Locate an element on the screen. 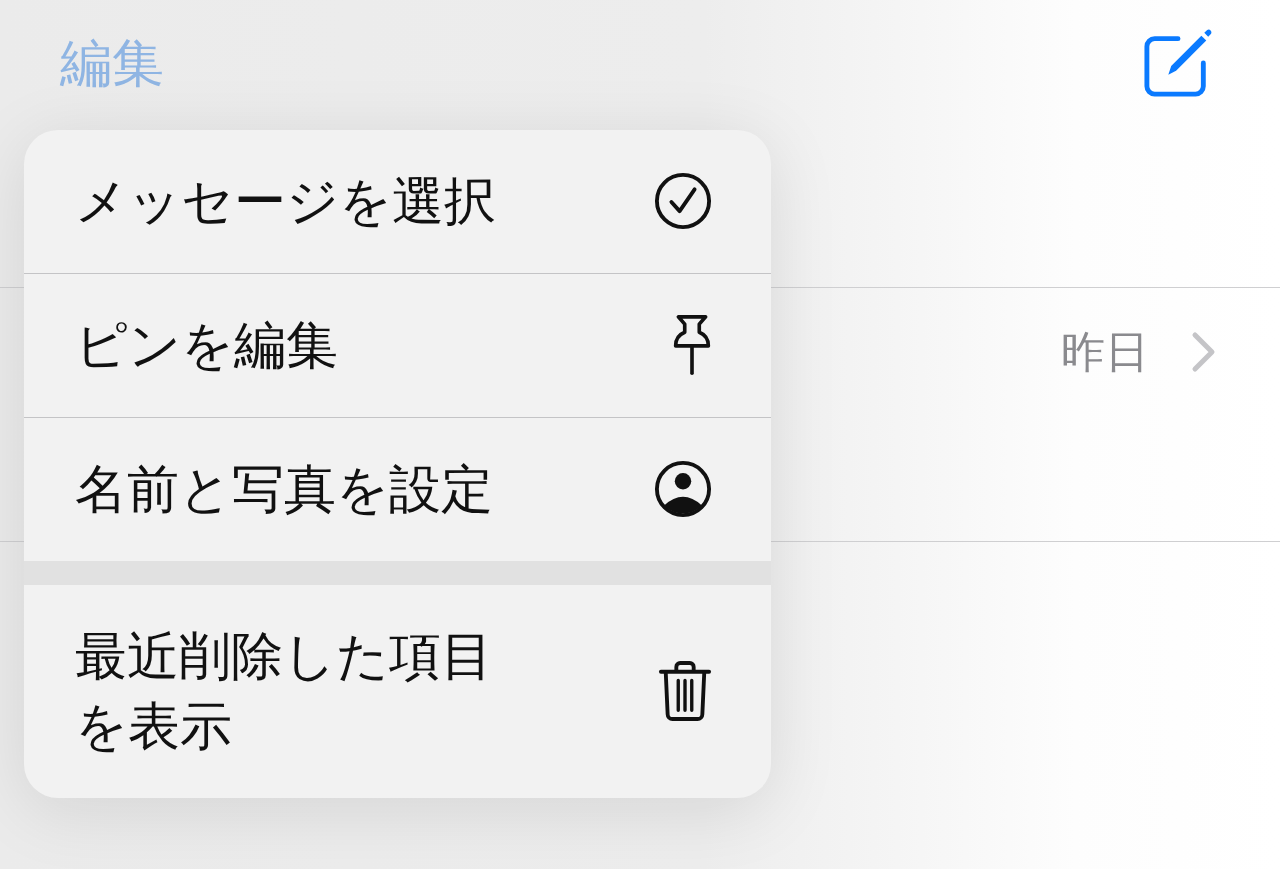  trash-icon is located at coordinates (685, 691).